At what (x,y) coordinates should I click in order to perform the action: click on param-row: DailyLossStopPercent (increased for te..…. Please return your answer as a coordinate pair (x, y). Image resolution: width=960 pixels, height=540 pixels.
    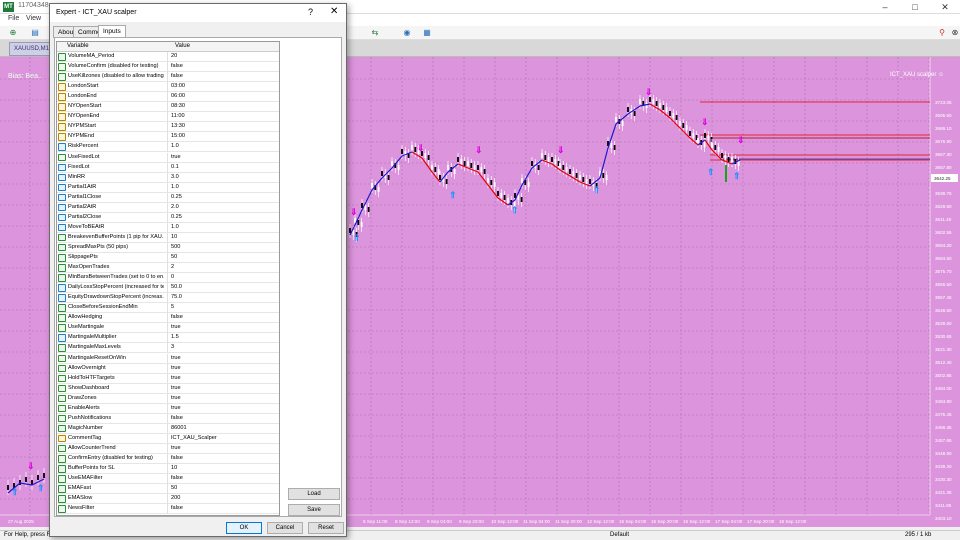
    Looking at the image, I should click on (168, 288).